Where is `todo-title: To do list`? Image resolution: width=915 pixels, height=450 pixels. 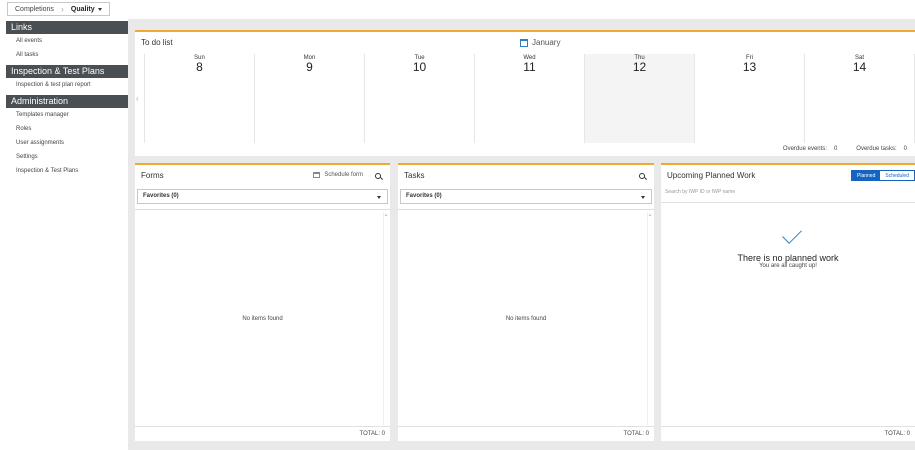
todo-title: To do list is located at coordinates (157, 42).